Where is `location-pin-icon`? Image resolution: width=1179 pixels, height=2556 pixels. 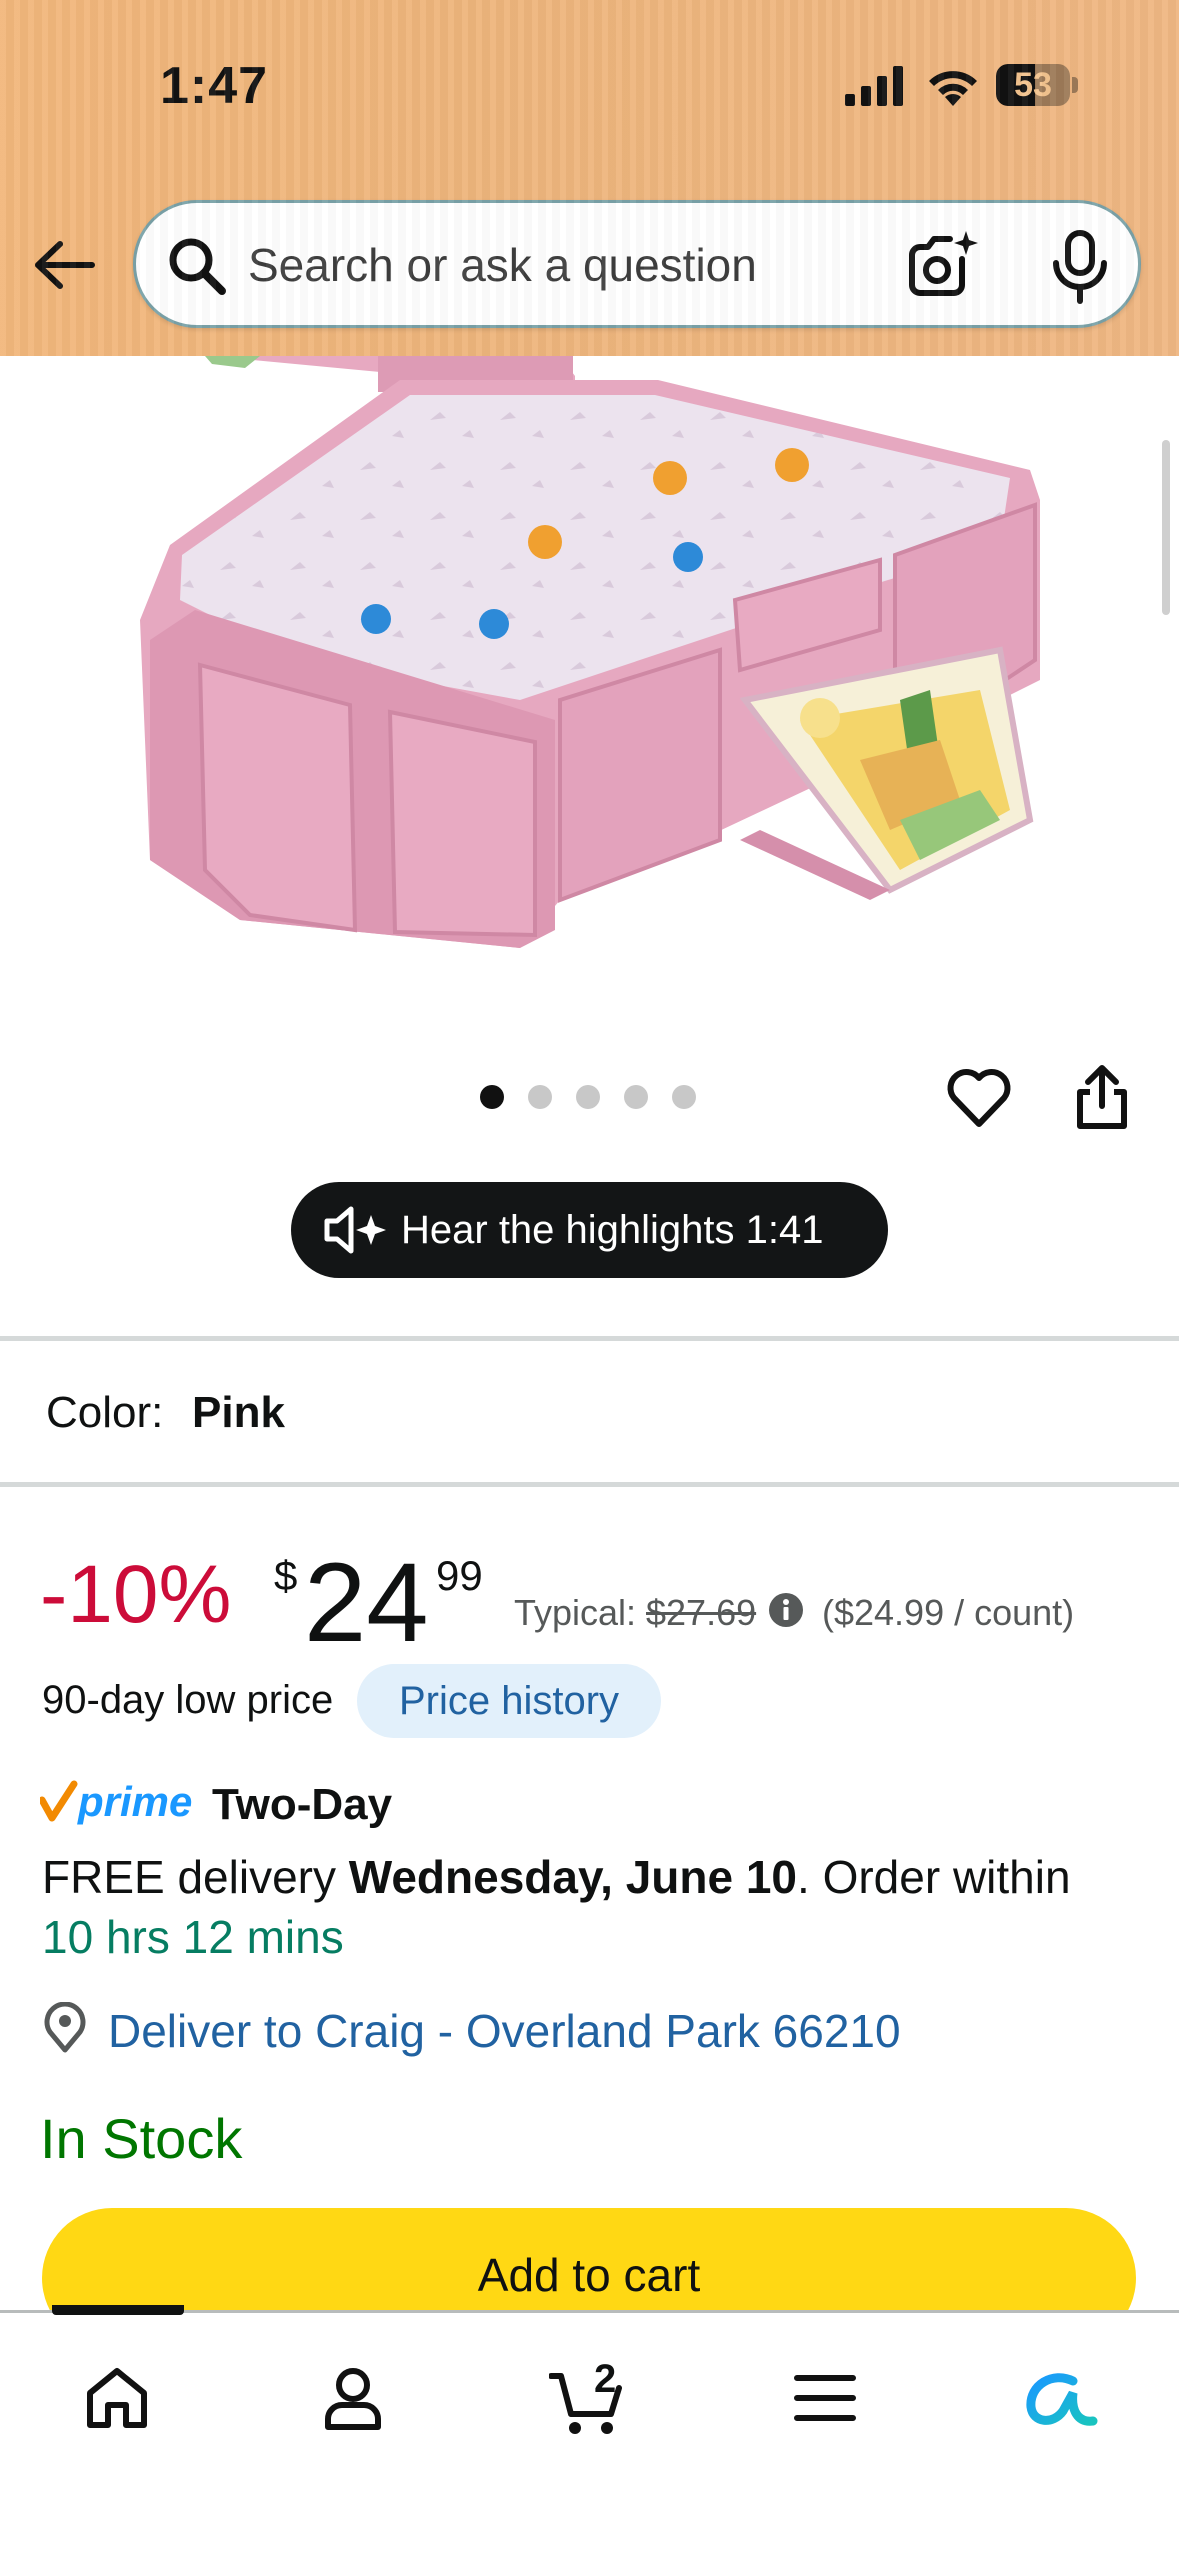
location-pin-icon is located at coordinates (65, 2027).